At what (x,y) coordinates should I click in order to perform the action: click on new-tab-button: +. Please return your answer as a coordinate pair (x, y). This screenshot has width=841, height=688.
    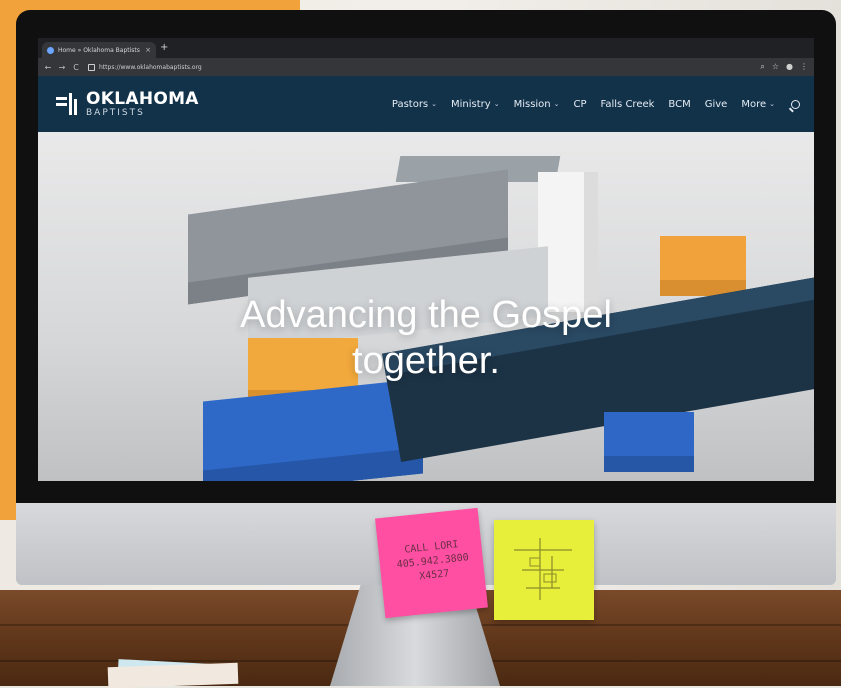
    Looking at the image, I should click on (164, 48).